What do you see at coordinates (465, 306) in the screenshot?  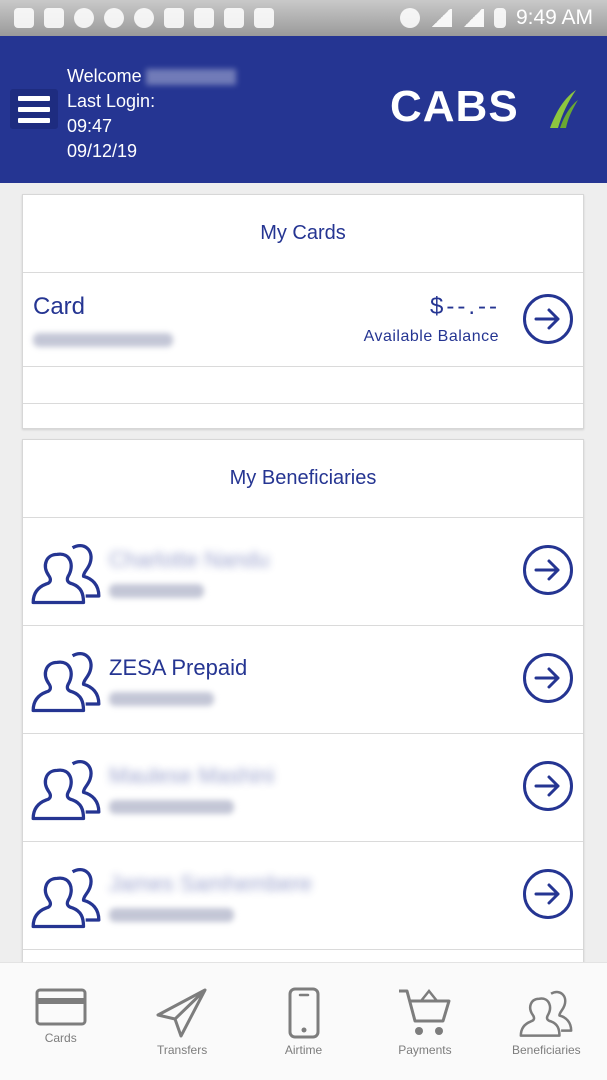 I see `card-balance: $--.--` at bounding box center [465, 306].